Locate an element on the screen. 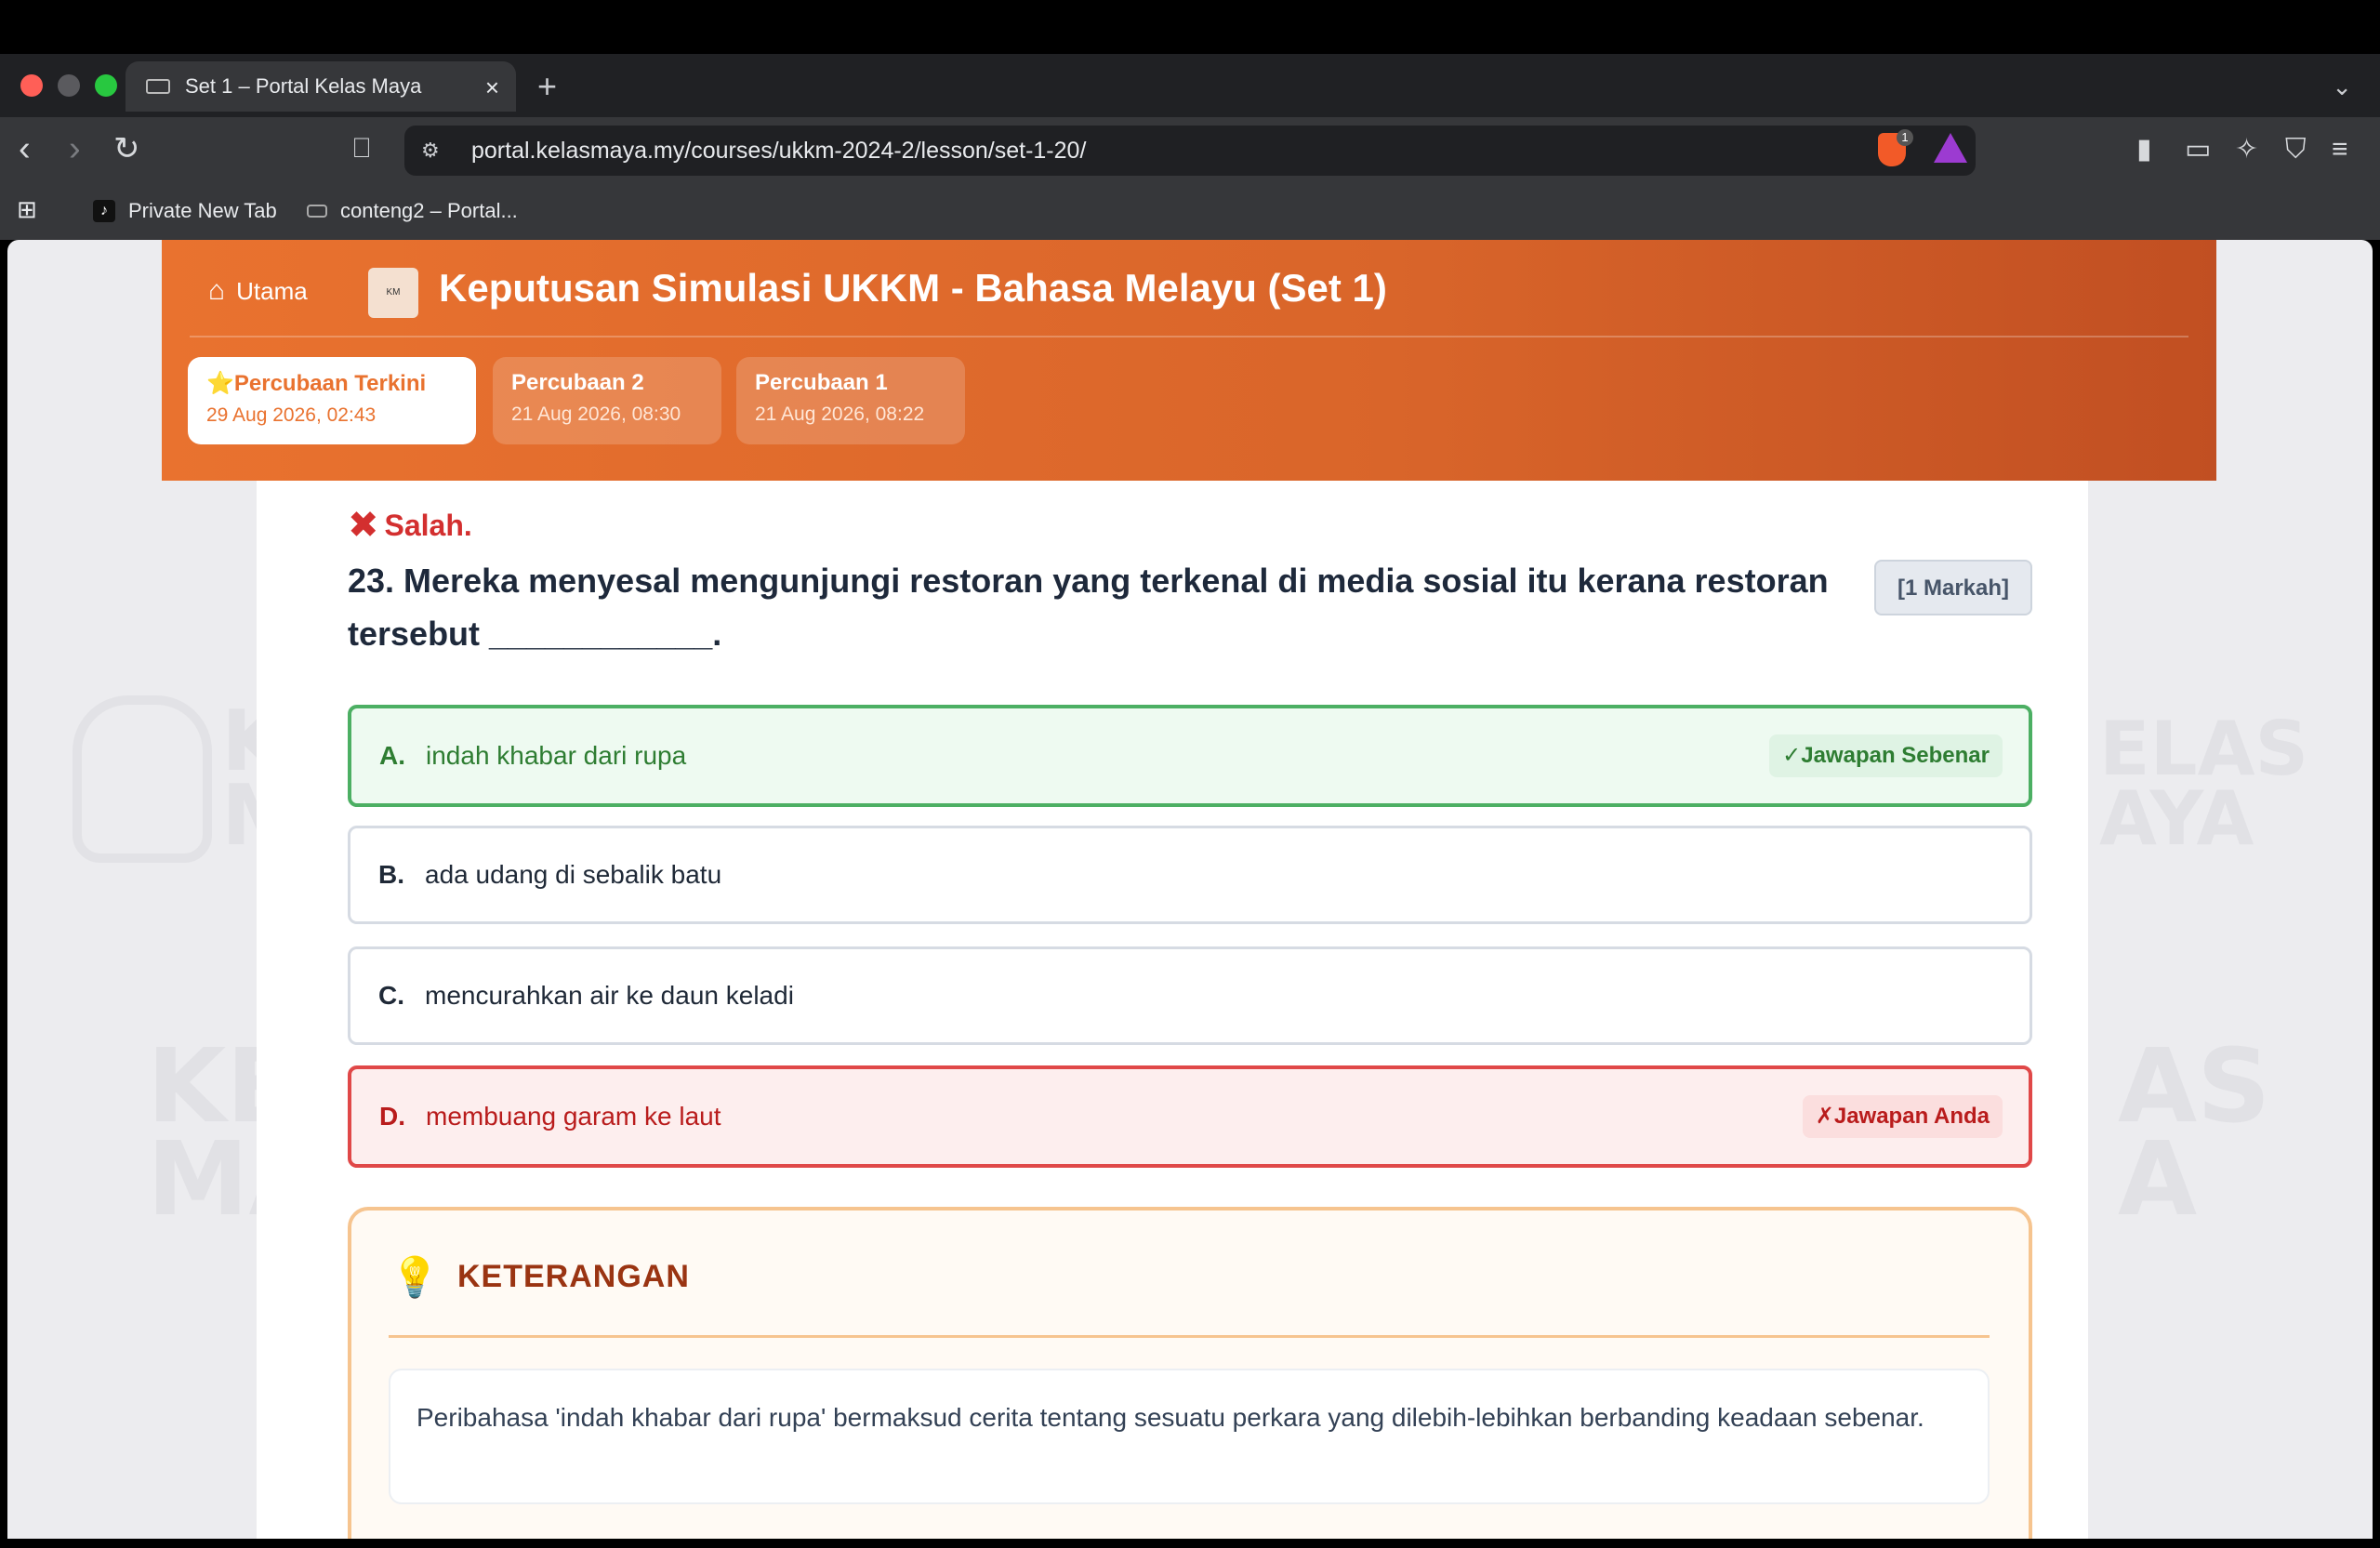  shield-count-badge: 1 is located at coordinates (1905, 137).